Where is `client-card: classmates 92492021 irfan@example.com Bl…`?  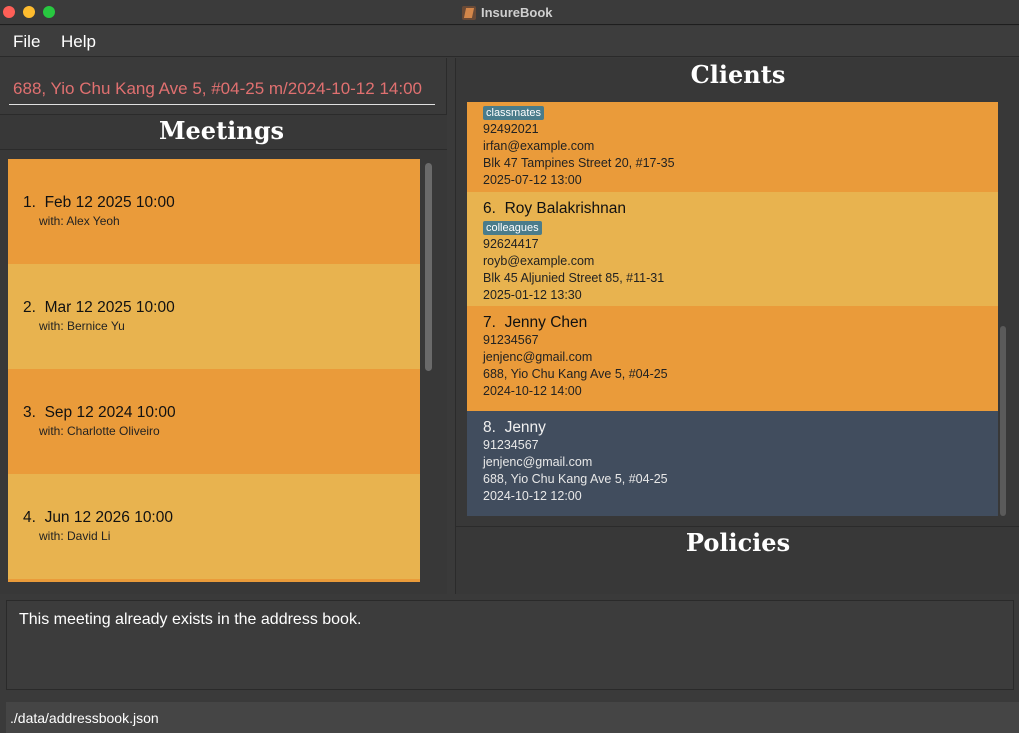 client-card: classmates 92492021 irfan@example.com Bl… is located at coordinates (732, 147).